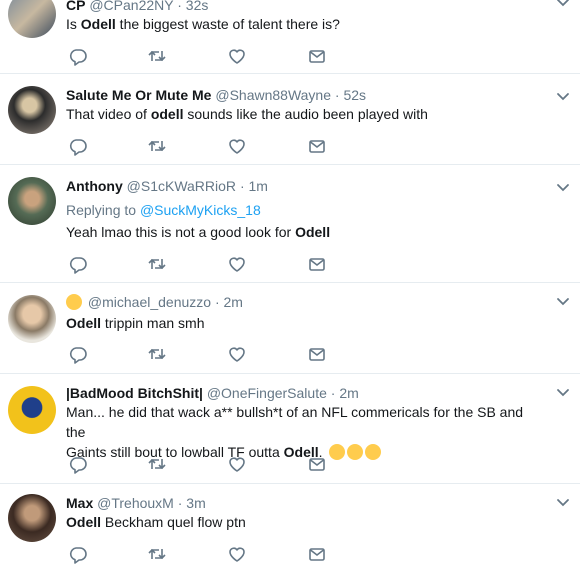 The width and height of the screenshot is (580, 575). What do you see at coordinates (149, 302) in the screenshot?
I see `author-handle: @michael_denuzzo` at bounding box center [149, 302].